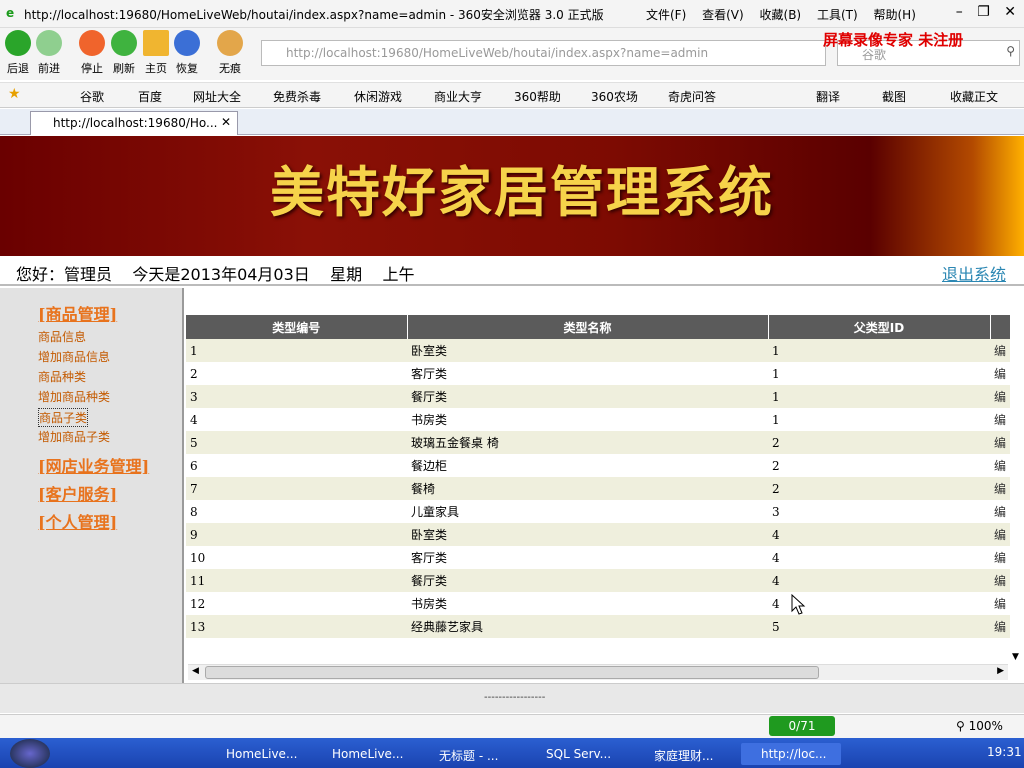 The width and height of the screenshot is (1024, 768). I want to click on counter-text: 0/71, so click(802, 726).